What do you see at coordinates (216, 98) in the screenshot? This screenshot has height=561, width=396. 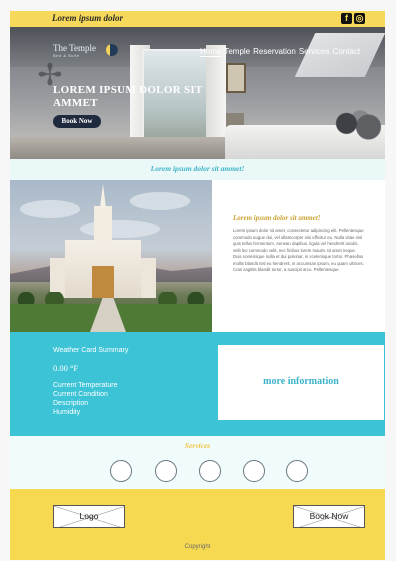 I see `curtain-right` at bounding box center [216, 98].